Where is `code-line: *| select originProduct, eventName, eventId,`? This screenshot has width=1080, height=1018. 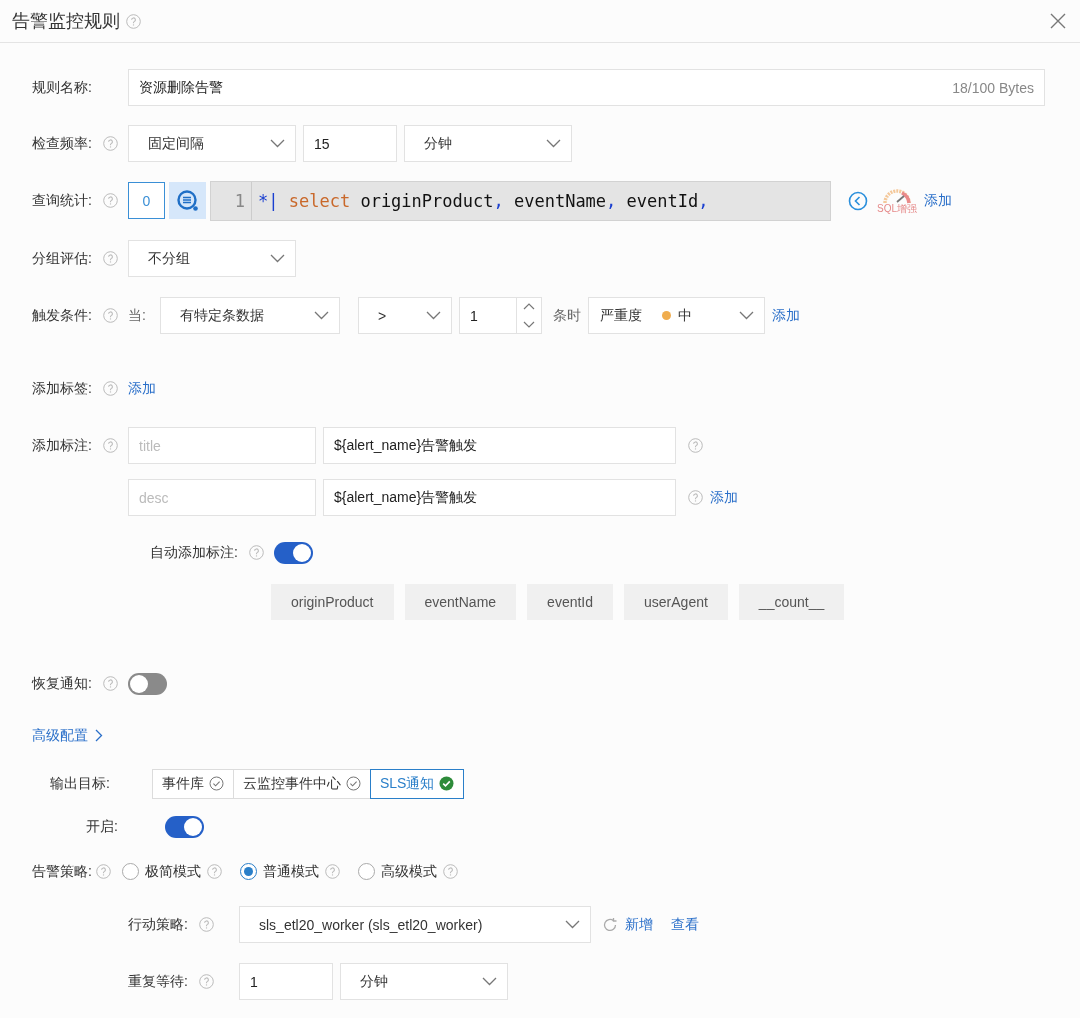 code-line: *| select originProduct, eventName, eventId, is located at coordinates (483, 200).